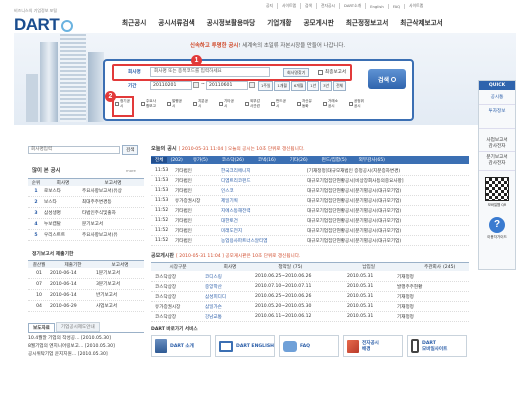  What do you see at coordinates (332, 72) in the screenshot?
I see `final-report-option: 최종보고서` at bounding box center [332, 72].